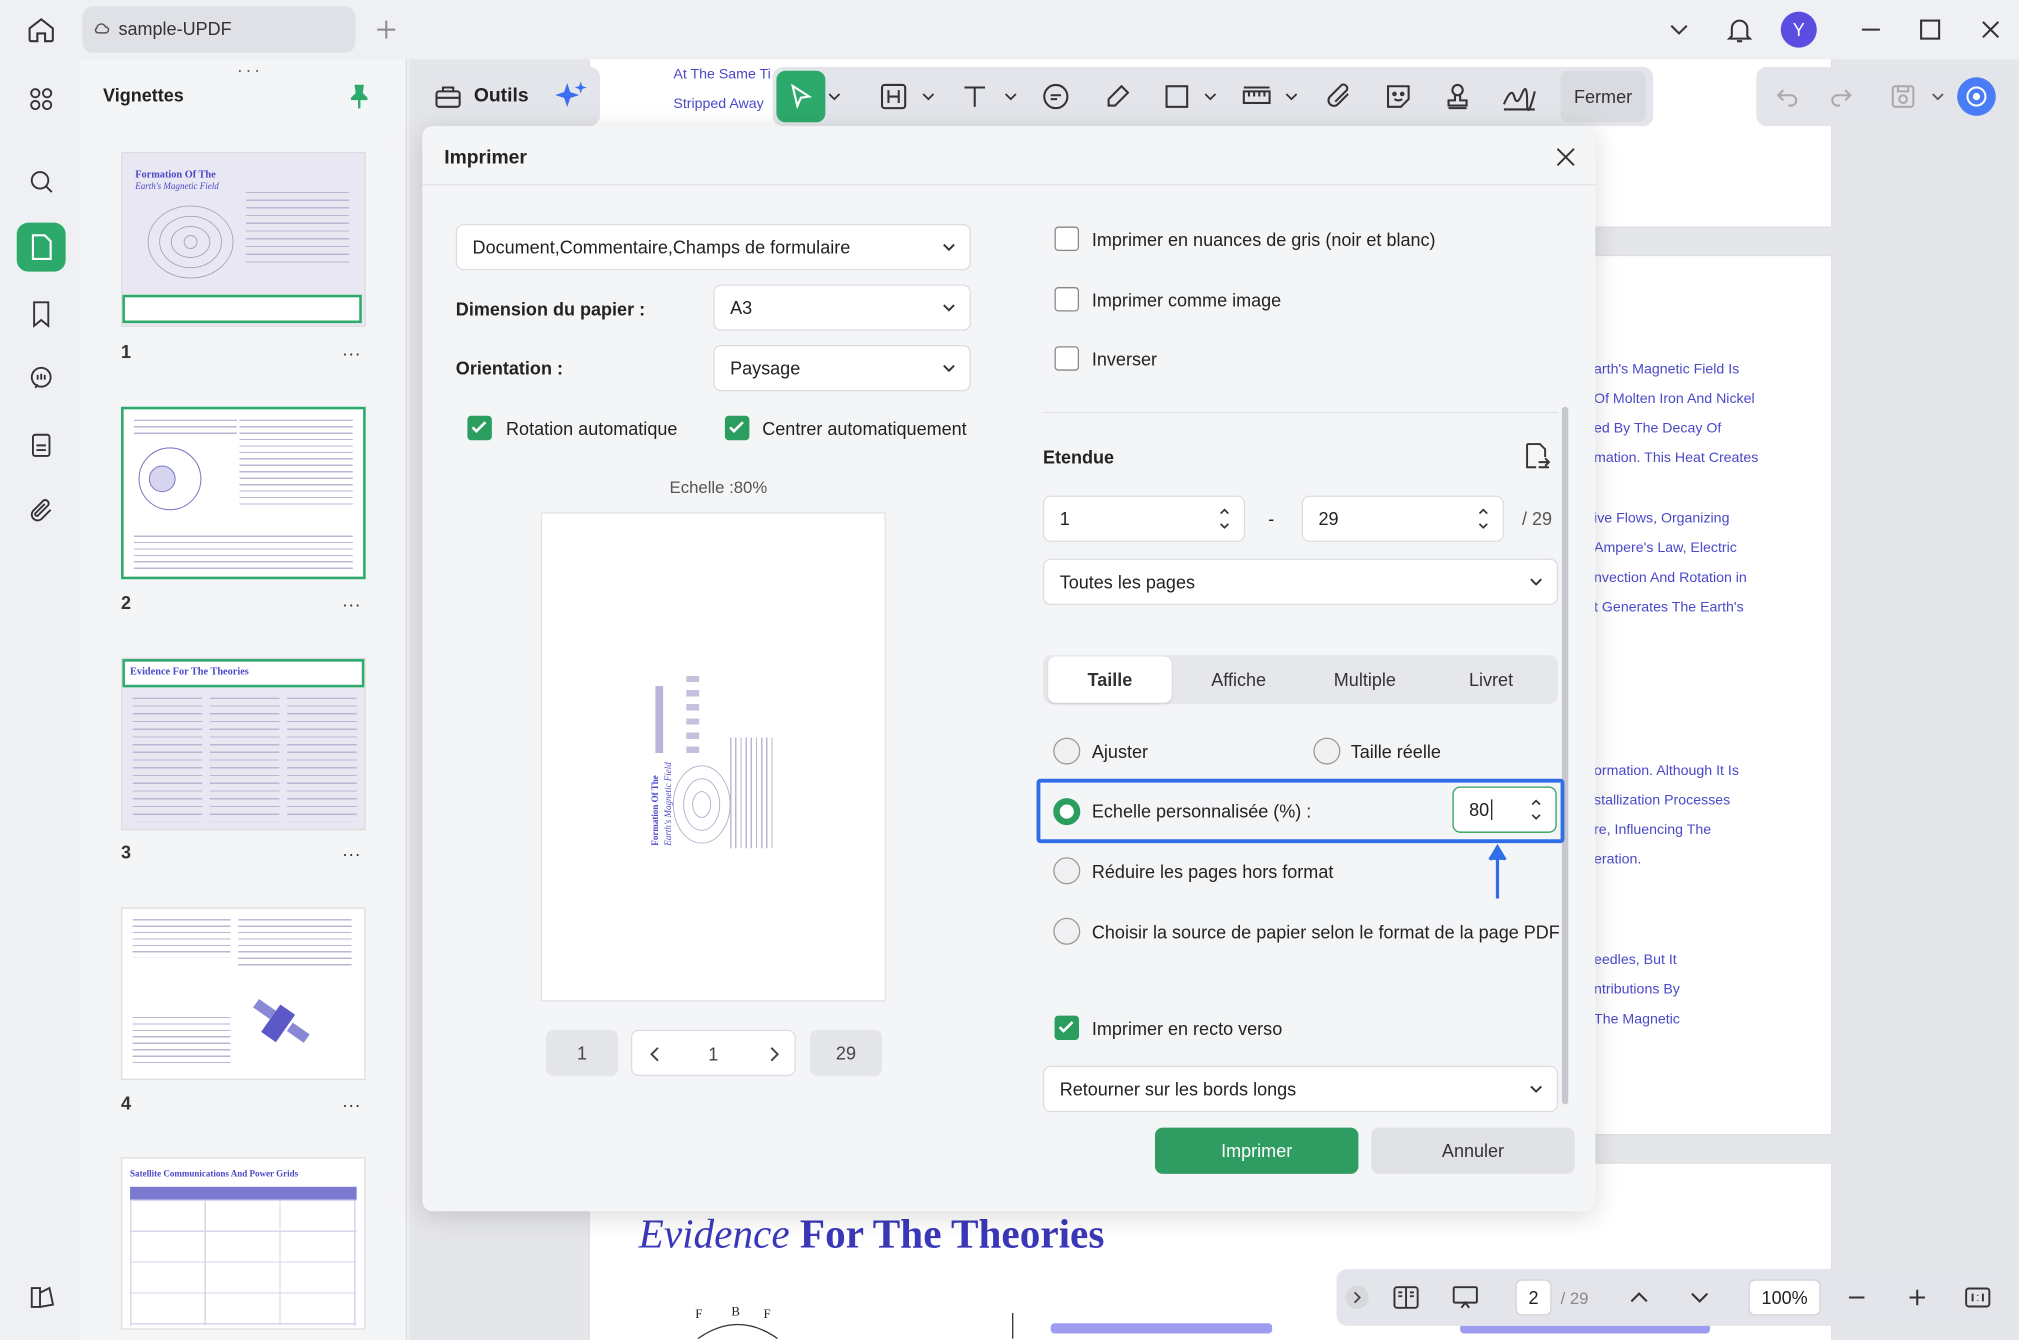 The height and width of the screenshot is (1340, 2019). I want to click on grayscale-checkbox, so click(1067, 239).